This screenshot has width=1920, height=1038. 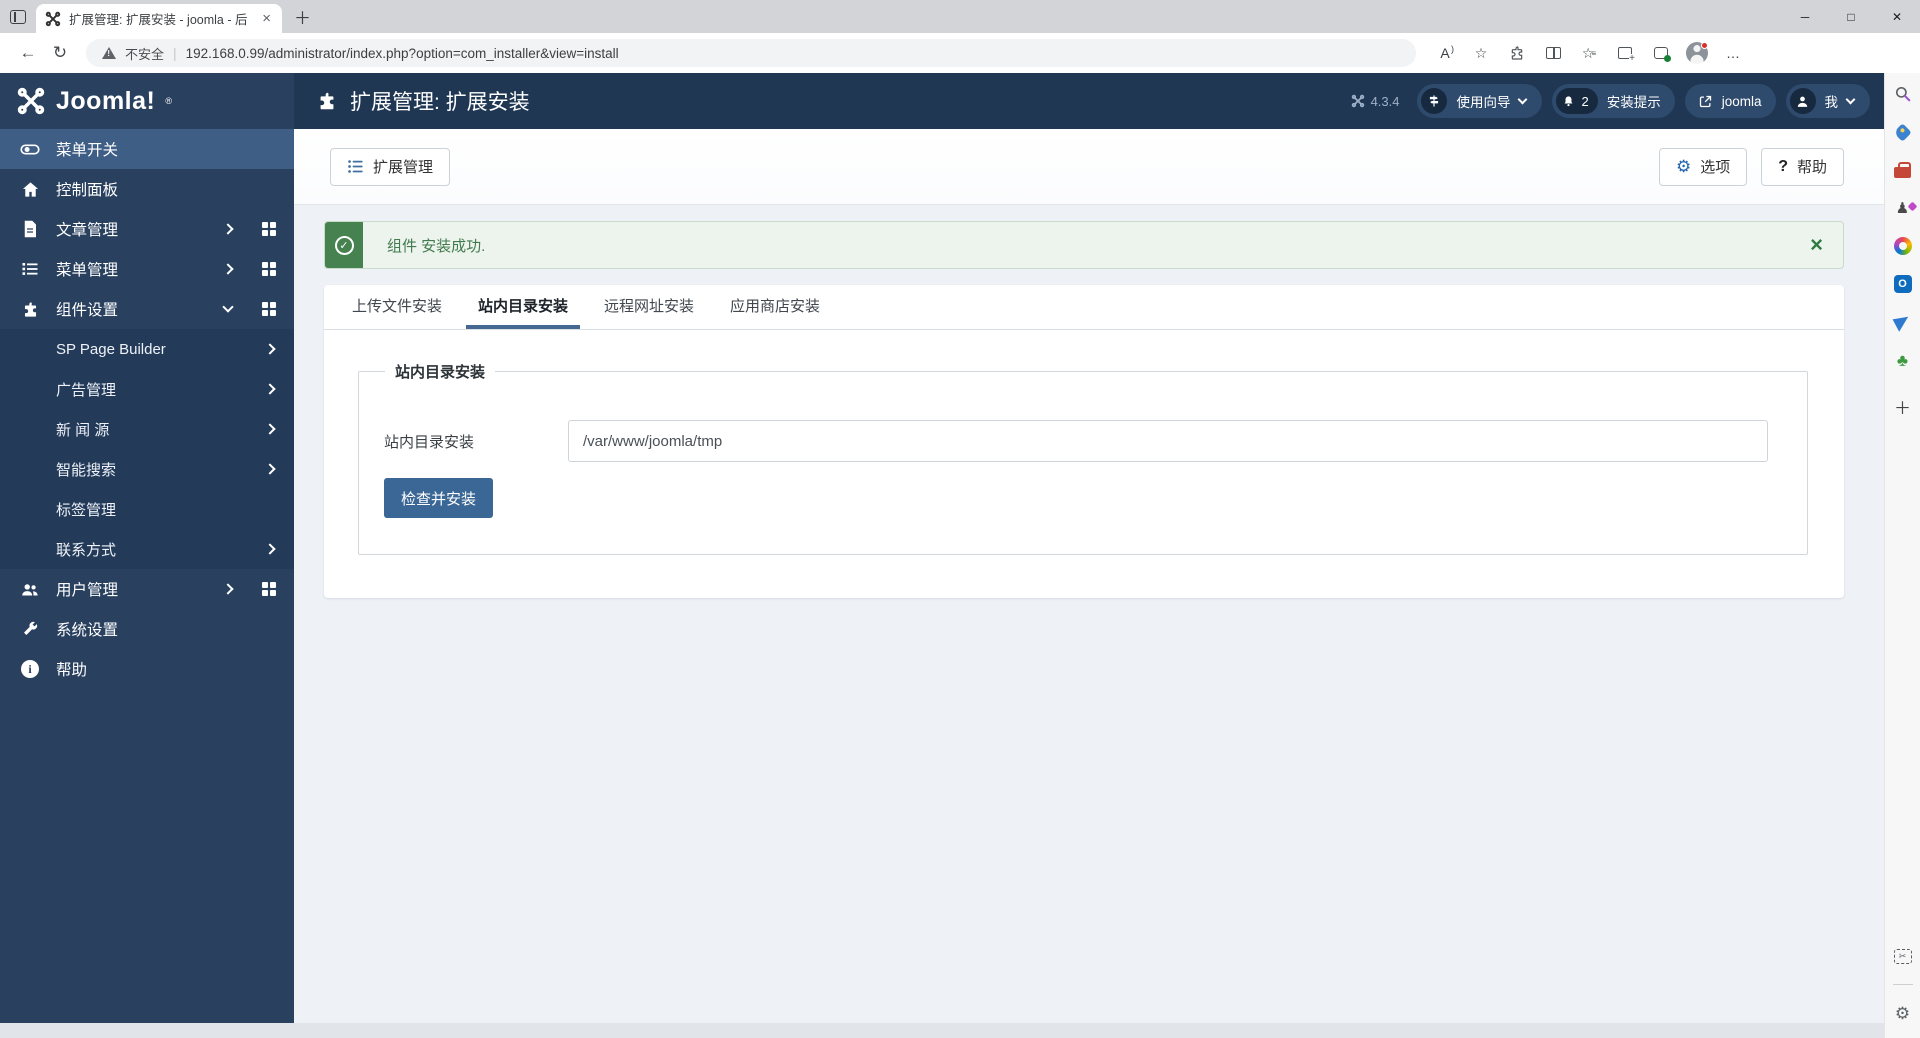 What do you see at coordinates (106, 100) in the screenshot?
I see `joomla-logo-text: Joomla!` at bounding box center [106, 100].